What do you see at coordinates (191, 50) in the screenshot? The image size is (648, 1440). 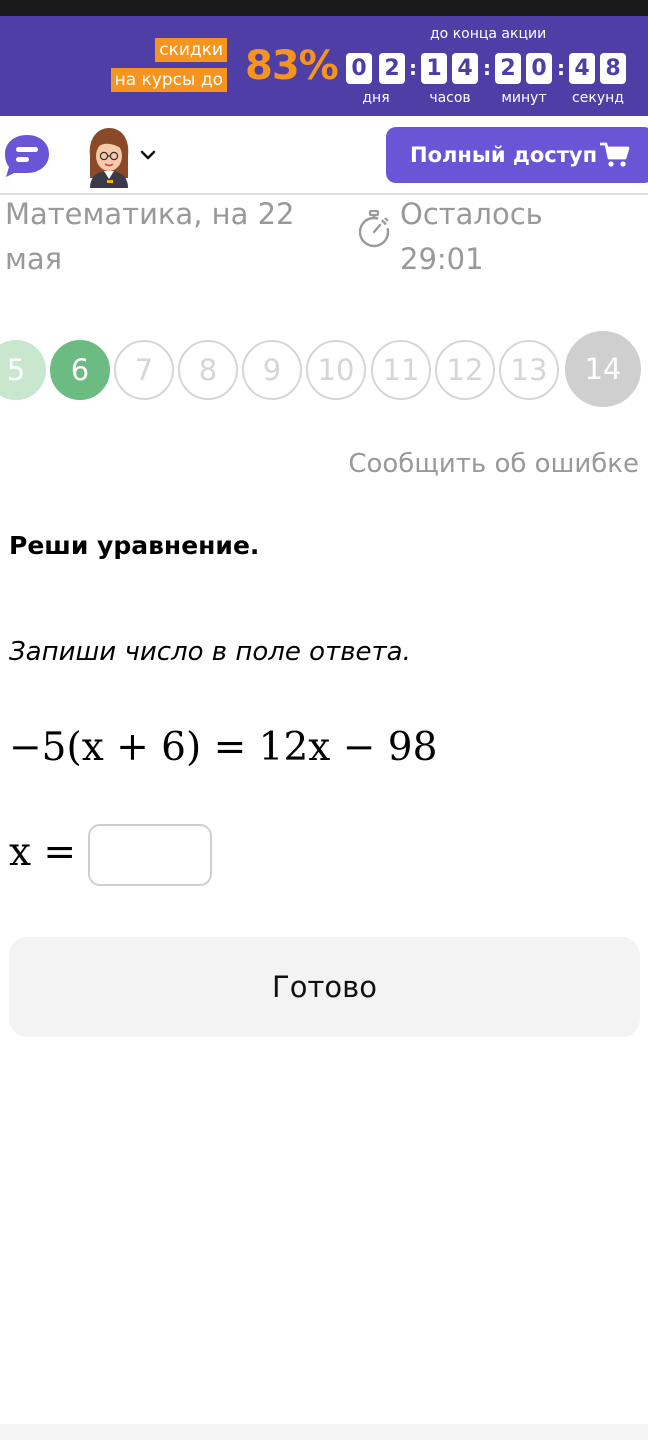 I see `promo-discount-line1: скидки` at bounding box center [191, 50].